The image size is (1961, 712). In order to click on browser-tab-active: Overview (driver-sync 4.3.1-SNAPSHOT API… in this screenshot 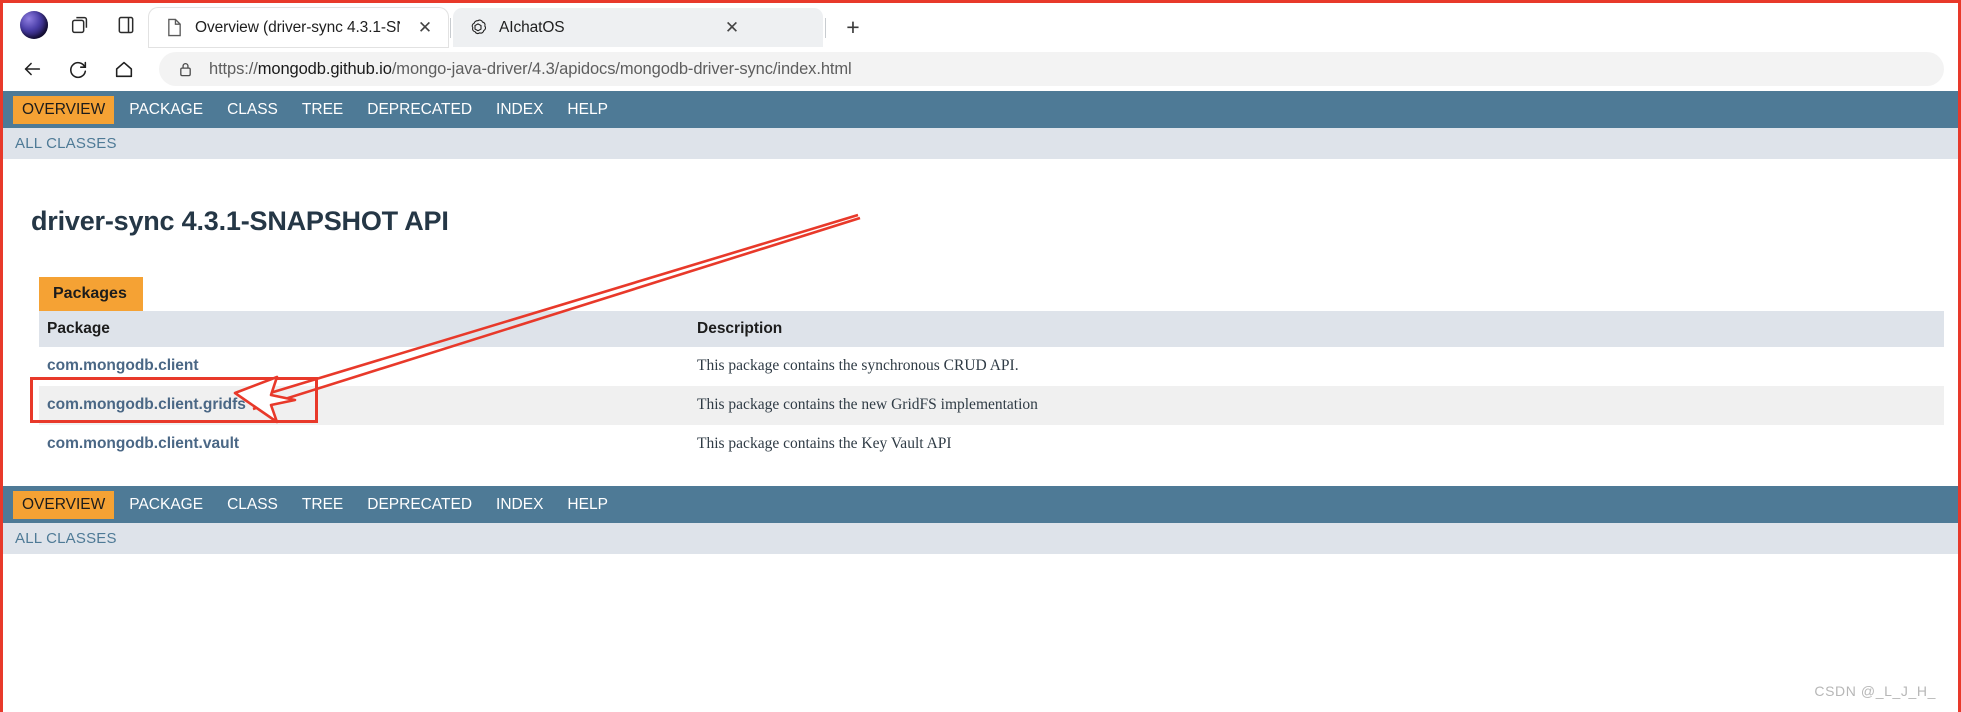, I will do `click(298, 27)`.